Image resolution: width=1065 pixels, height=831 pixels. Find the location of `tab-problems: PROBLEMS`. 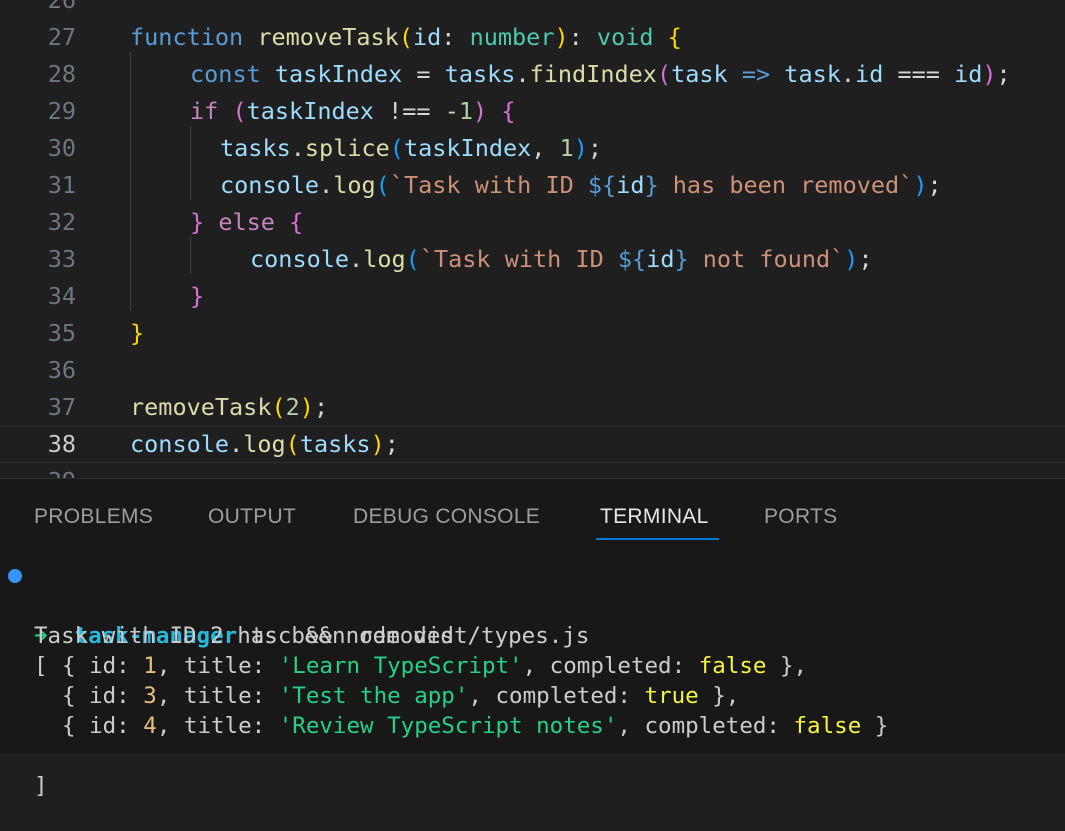

tab-problems: PROBLEMS is located at coordinates (93, 522).